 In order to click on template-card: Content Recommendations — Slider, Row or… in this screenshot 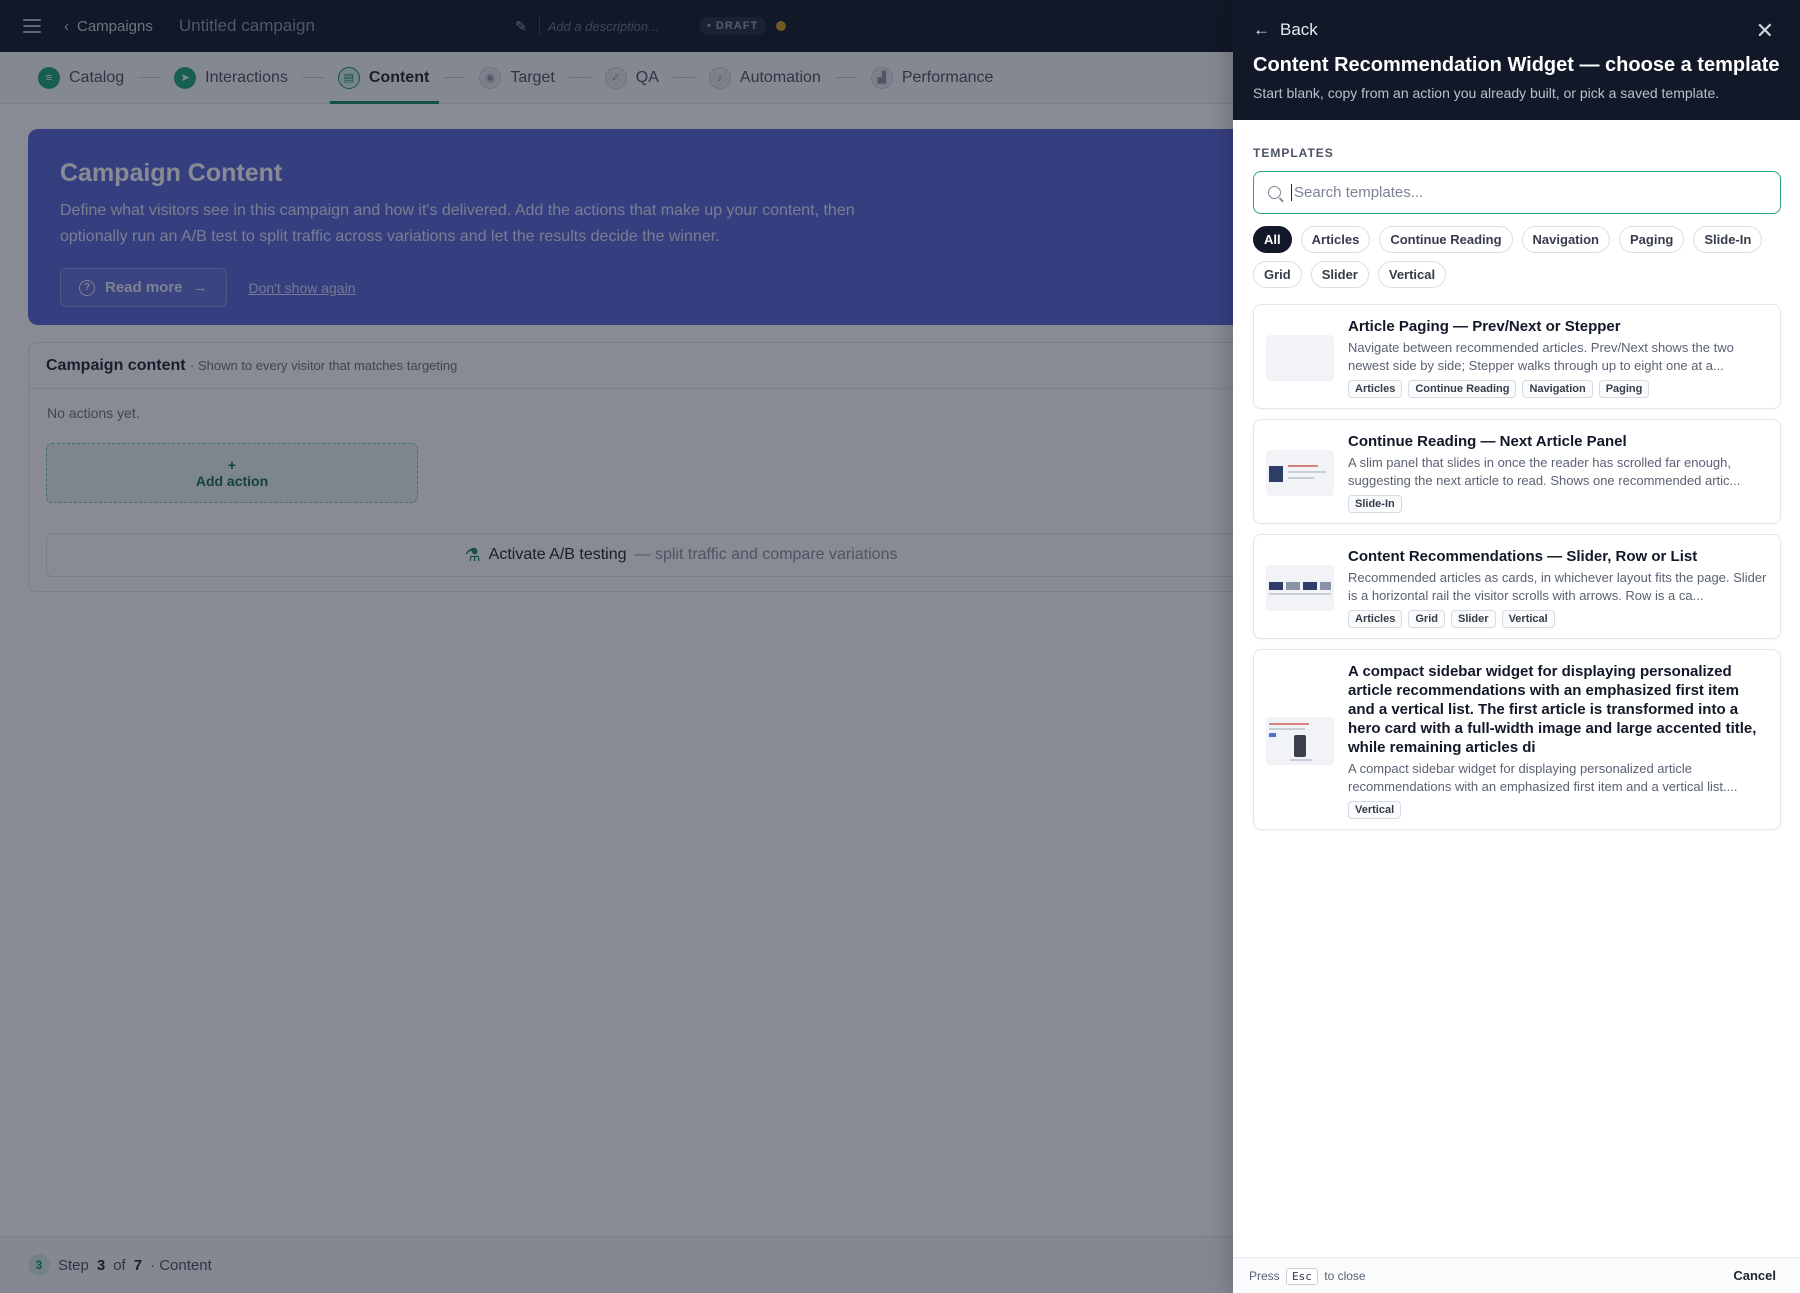, I will do `click(1517, 586)`.